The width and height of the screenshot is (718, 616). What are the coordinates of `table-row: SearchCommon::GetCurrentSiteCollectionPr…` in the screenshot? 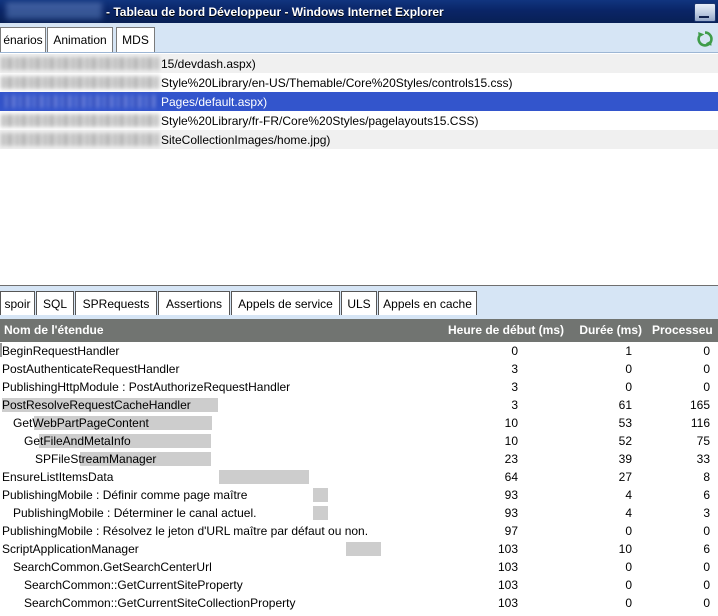 It's located at (359, 603).